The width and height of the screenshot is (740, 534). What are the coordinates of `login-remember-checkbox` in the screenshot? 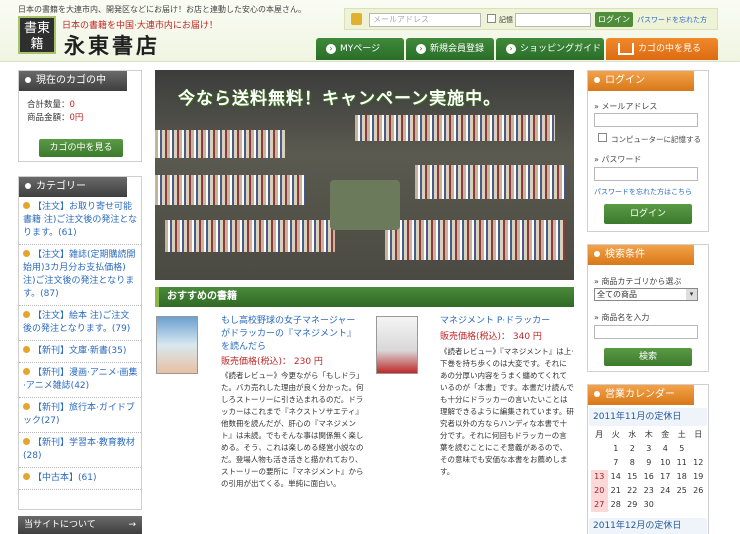 It's located at (602, 137).